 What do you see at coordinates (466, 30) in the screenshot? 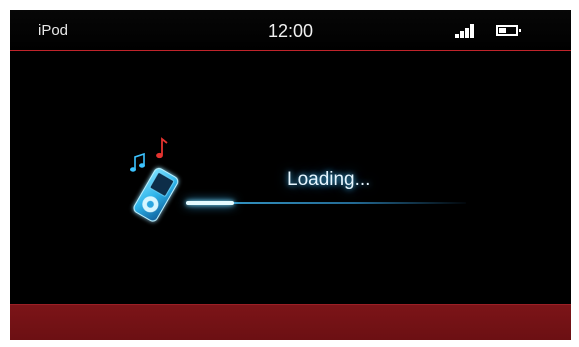
I see `signal-bars-icon` at bounding box center [466, 30].